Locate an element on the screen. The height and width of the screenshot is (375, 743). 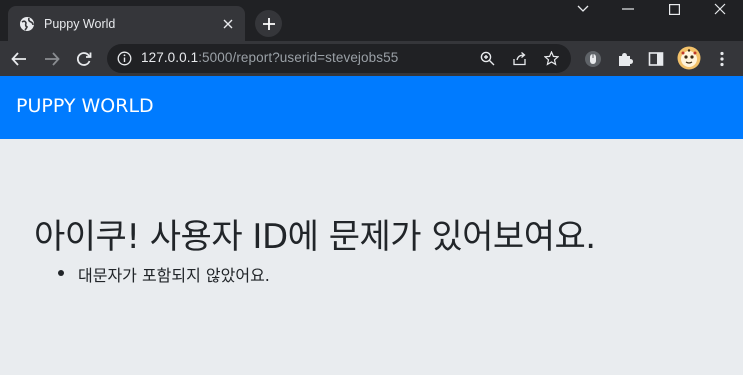
address-bar: 127.0.0.1:5000/report?userid=stevejobs55 is located at coordinates (339, 58).